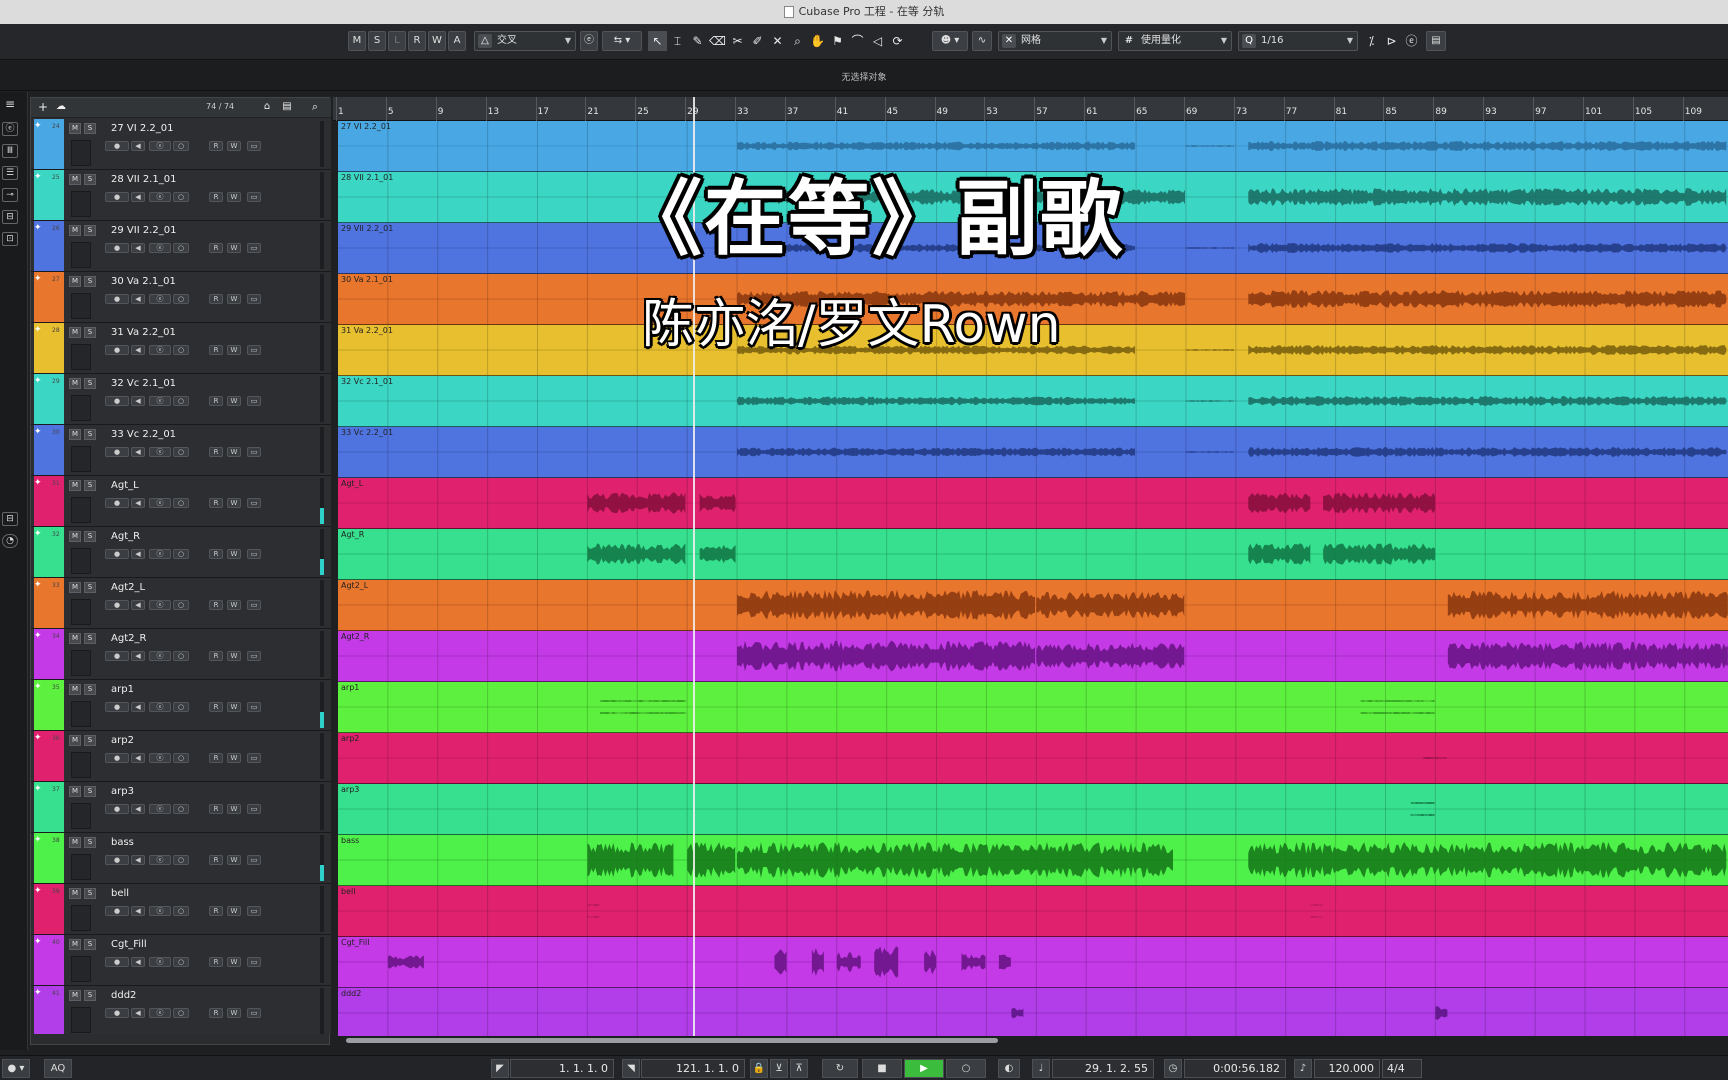 The height and width of the screenshot is (1080, 1728). Describe the element at coordinates (1033, 809) in the screenshot. I see `track-lane: arp3` at that location.